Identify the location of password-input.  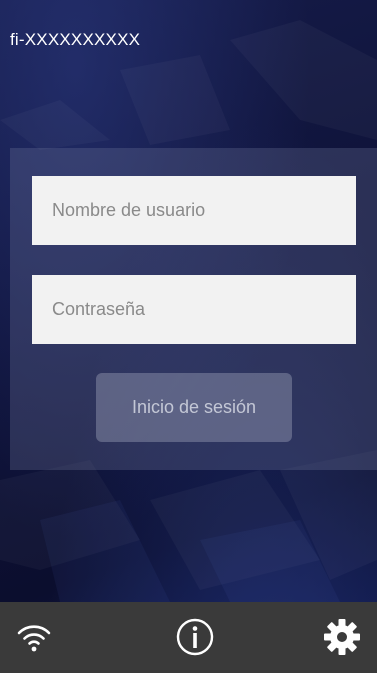
(194, 309).